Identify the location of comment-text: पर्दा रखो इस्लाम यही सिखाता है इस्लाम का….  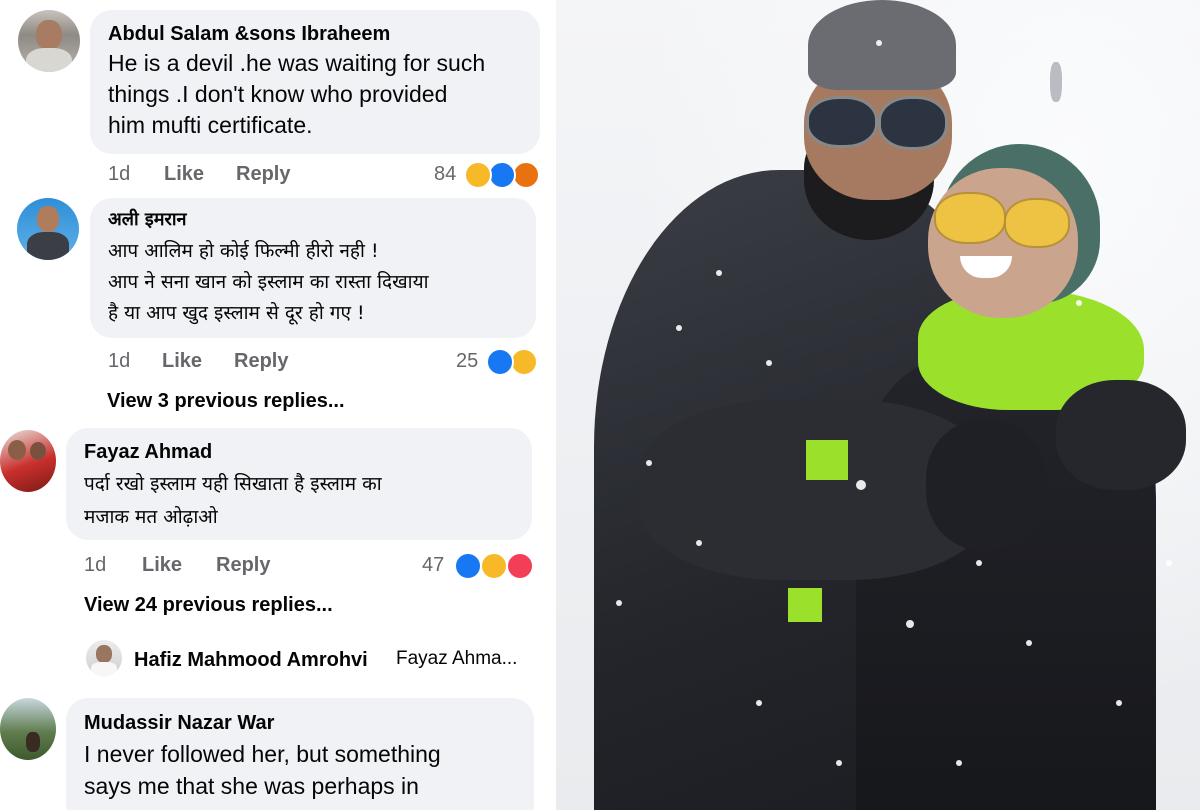
(233, 501).